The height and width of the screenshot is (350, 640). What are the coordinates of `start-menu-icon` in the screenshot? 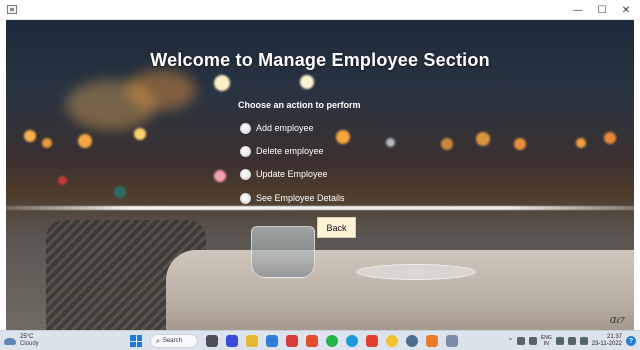 It's located at (136, 341).